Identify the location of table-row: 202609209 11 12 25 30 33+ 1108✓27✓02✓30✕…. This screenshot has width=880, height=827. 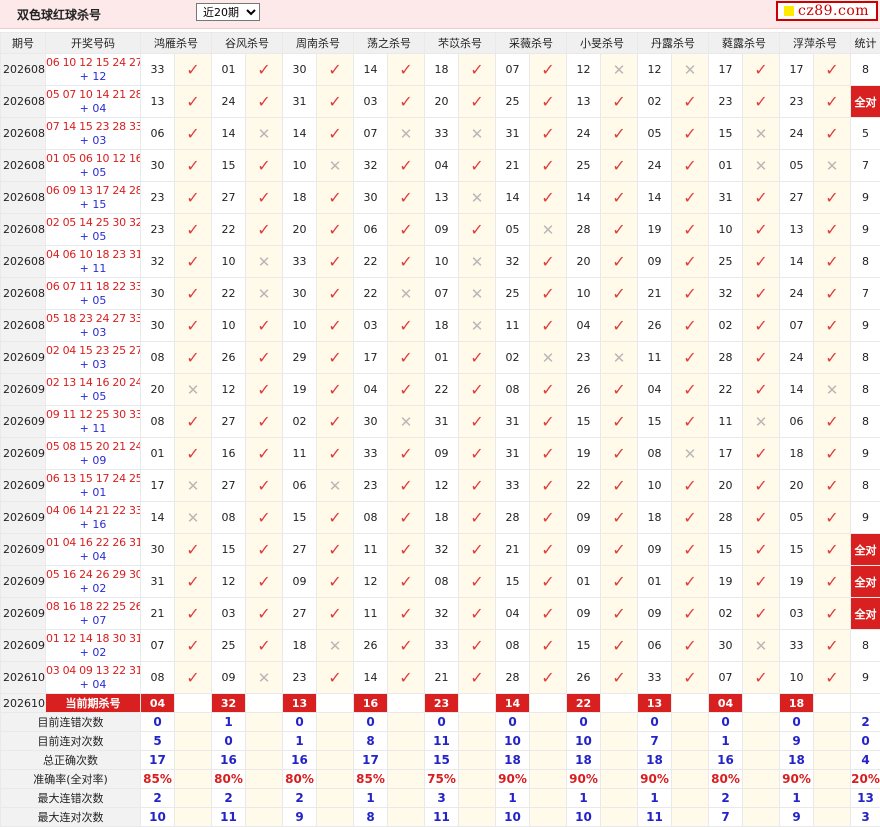
(440, 422).